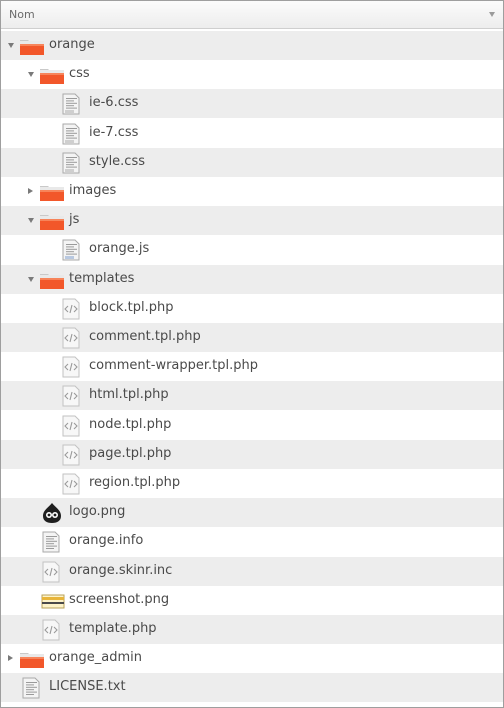 The image size is (504, 708). What do you see at coordinates (22, 14) in the screenshot?
I see `column-header-label: Nom` at bounding box center [22, 14].